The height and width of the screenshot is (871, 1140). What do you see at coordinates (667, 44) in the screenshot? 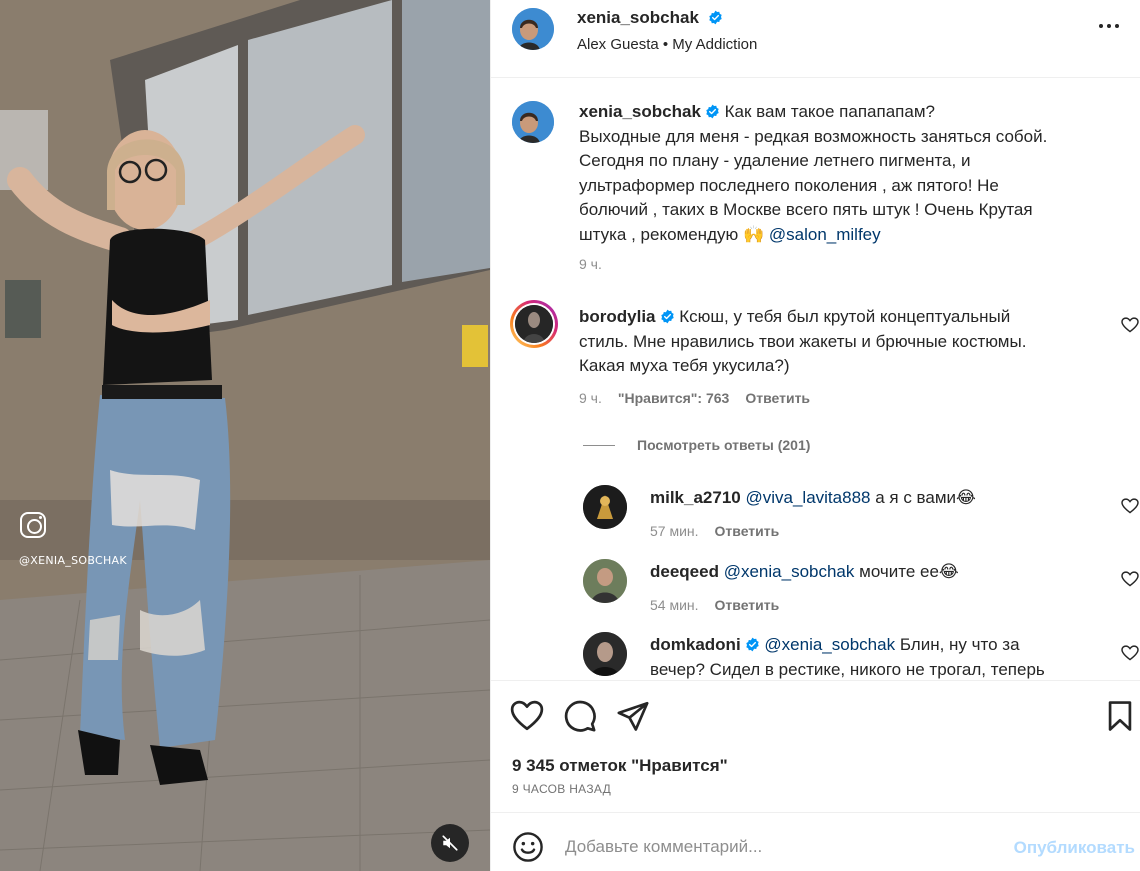
I see `audio-track-link: Alex Guesta • My Addiction` at bounding box center [667, 44].